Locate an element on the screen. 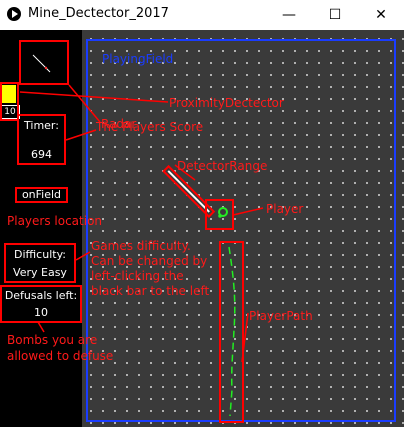  close-button: ✕ is located at coordinates (381, 15).